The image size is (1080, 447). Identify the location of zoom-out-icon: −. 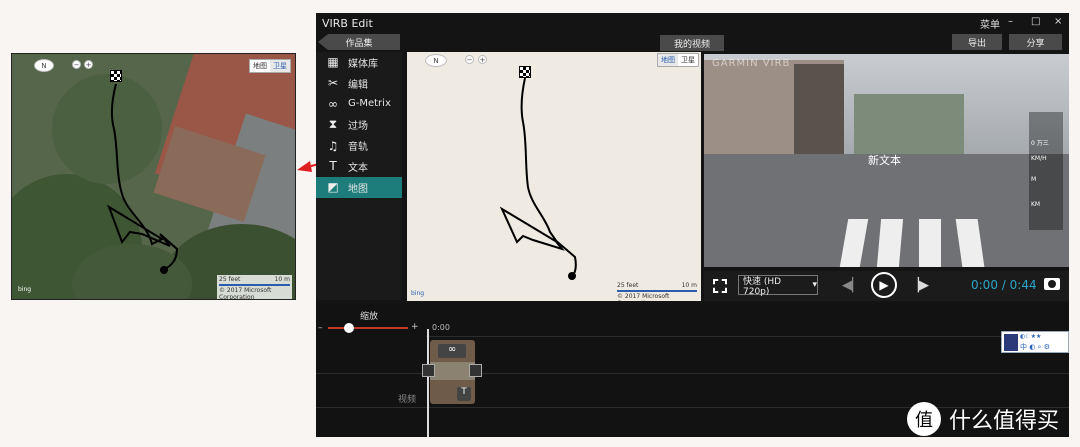
(469, 59).